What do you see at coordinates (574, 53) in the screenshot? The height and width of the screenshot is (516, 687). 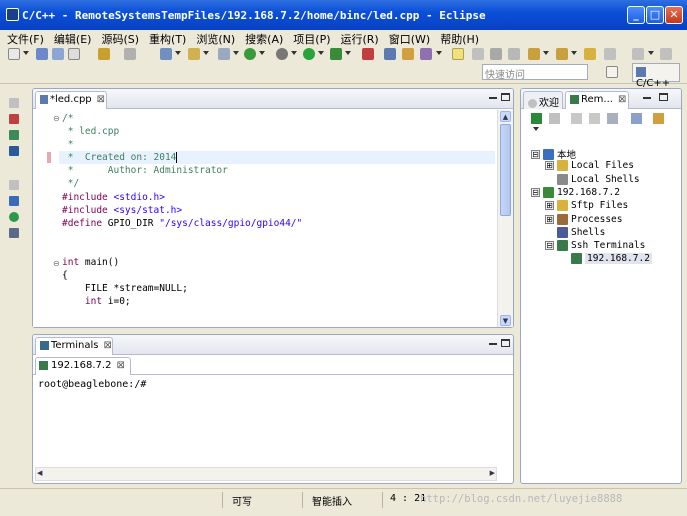 I see `previous-annotation-dropdown-icon` at bounding box center [574, 53].